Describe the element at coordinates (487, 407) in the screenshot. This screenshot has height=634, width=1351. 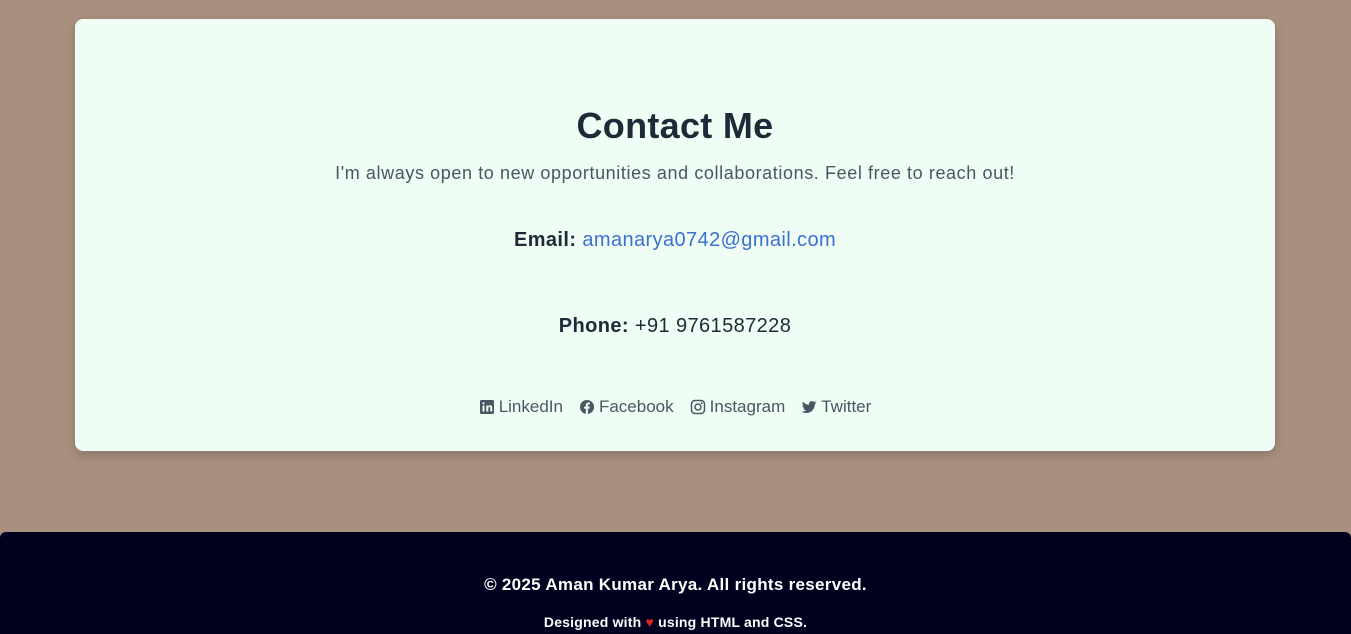
I see `linkedin-icon` at that location.